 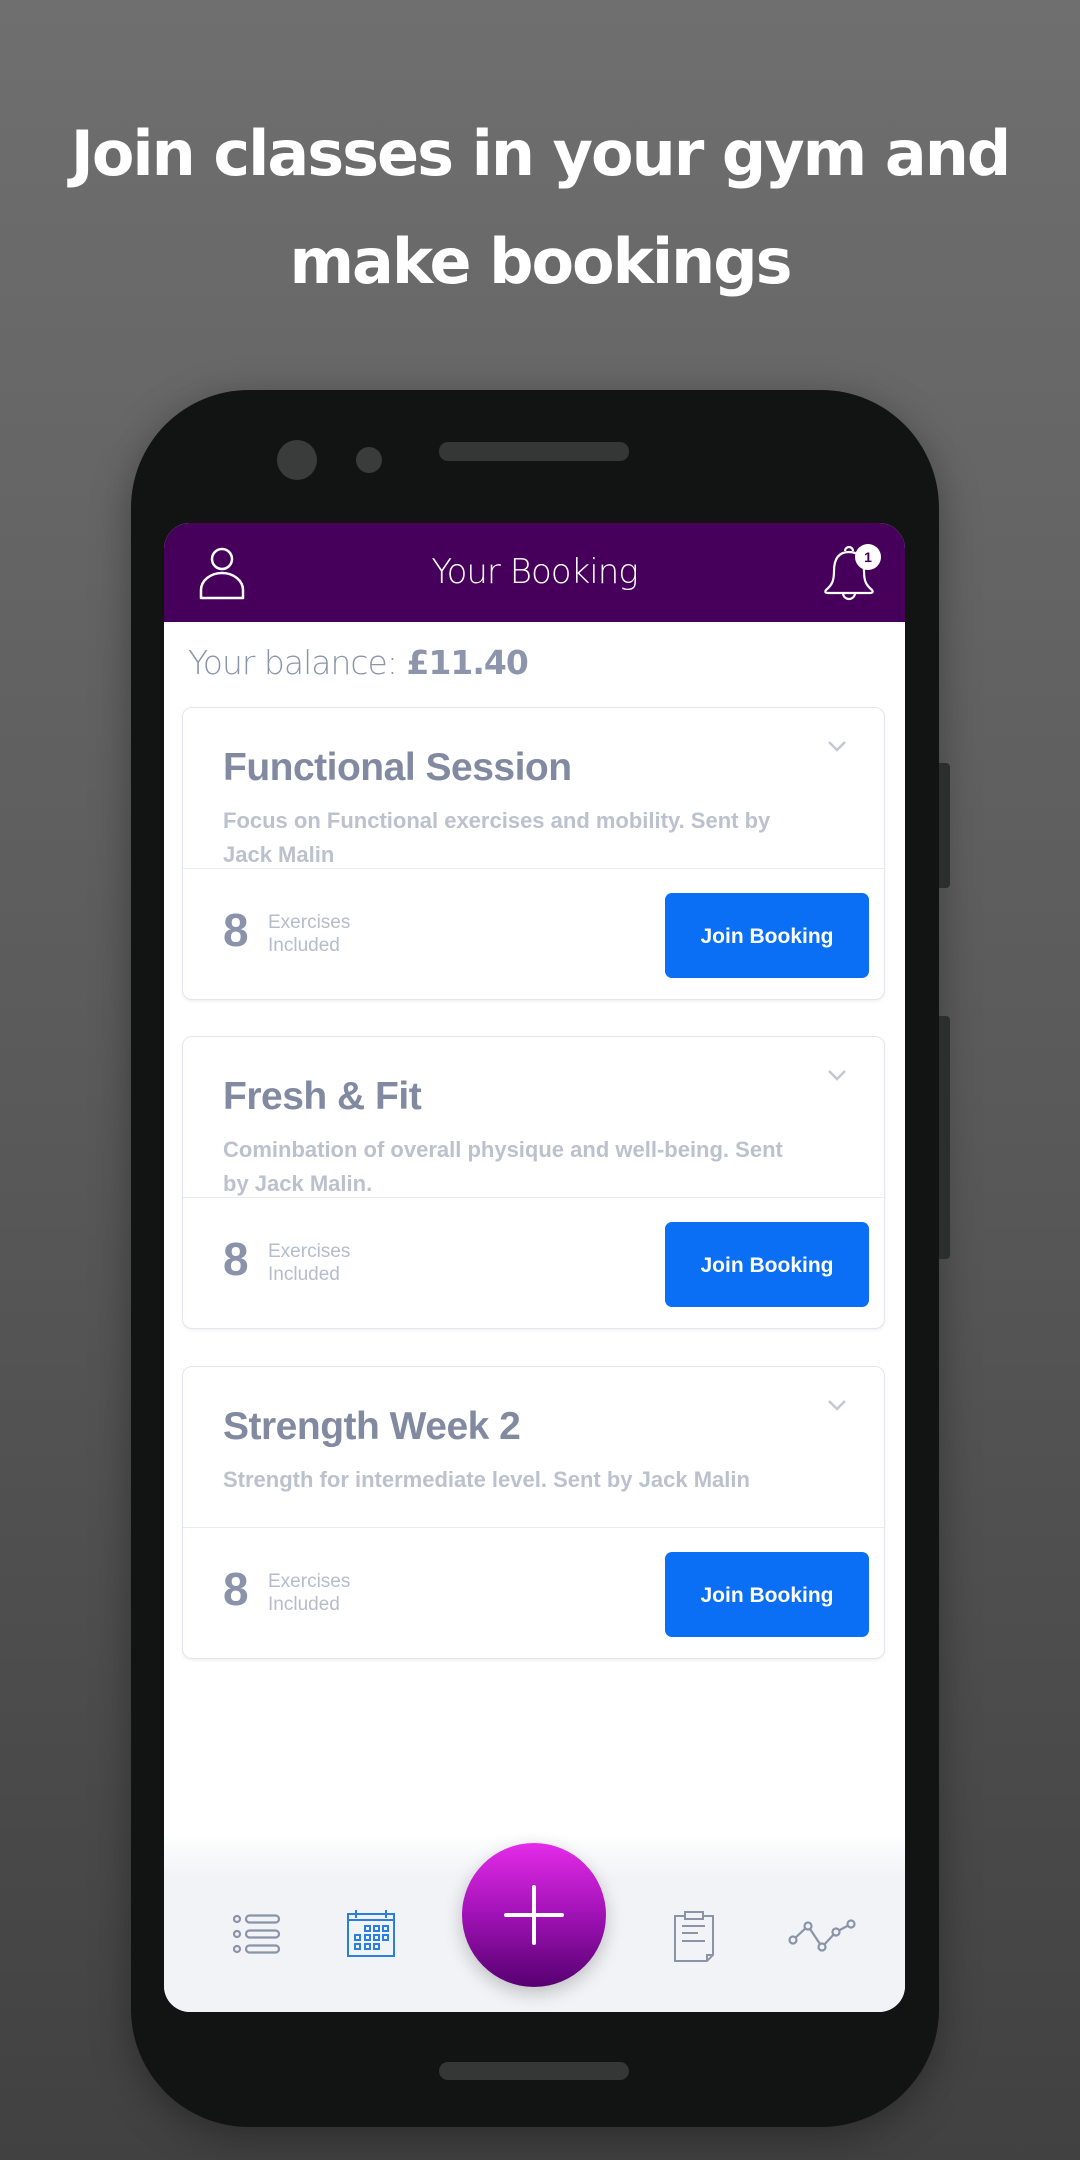 What do you see at coordinates (944, 1137) in the screenshot?
I see `phone-volume-button` at bounding box center [944, 1137].